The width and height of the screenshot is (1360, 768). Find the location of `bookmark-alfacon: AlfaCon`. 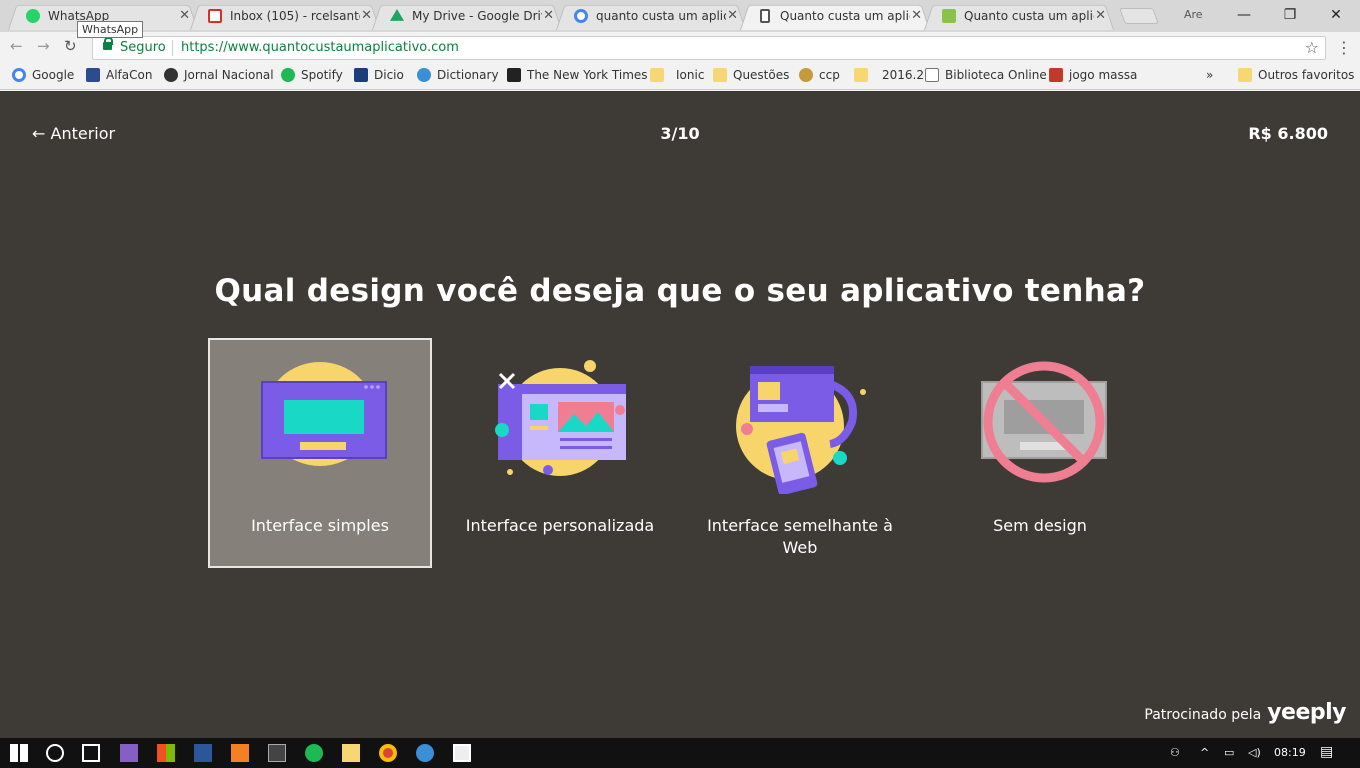

bookmark-alfacon: AlfaCon is located at coordinates (119, 75).